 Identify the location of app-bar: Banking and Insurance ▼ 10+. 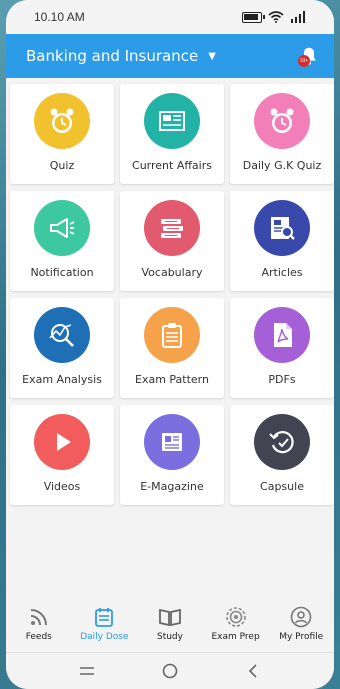
(170, 56).